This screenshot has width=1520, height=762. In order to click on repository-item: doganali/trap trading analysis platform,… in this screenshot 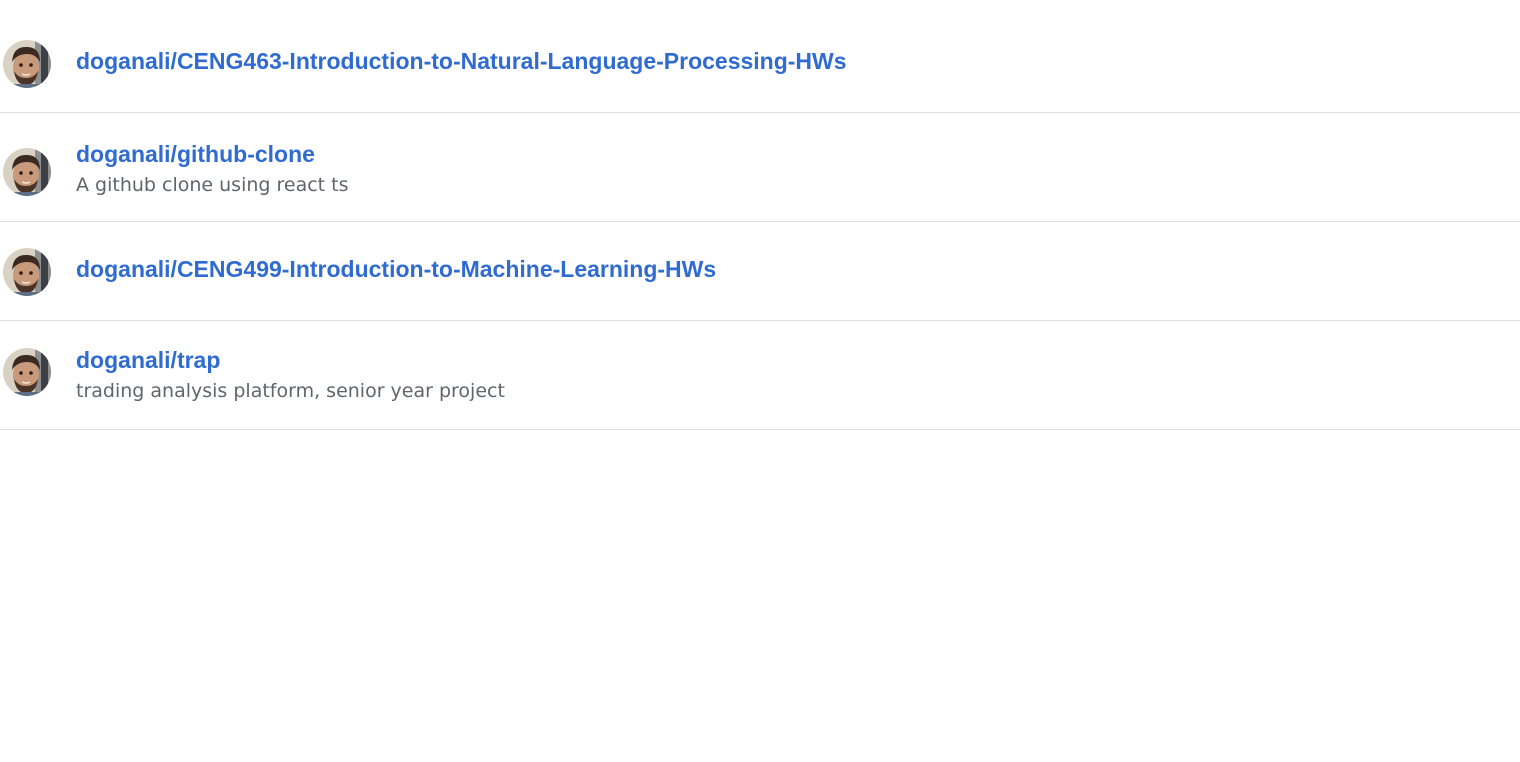, I will do `click(760, 375)`.